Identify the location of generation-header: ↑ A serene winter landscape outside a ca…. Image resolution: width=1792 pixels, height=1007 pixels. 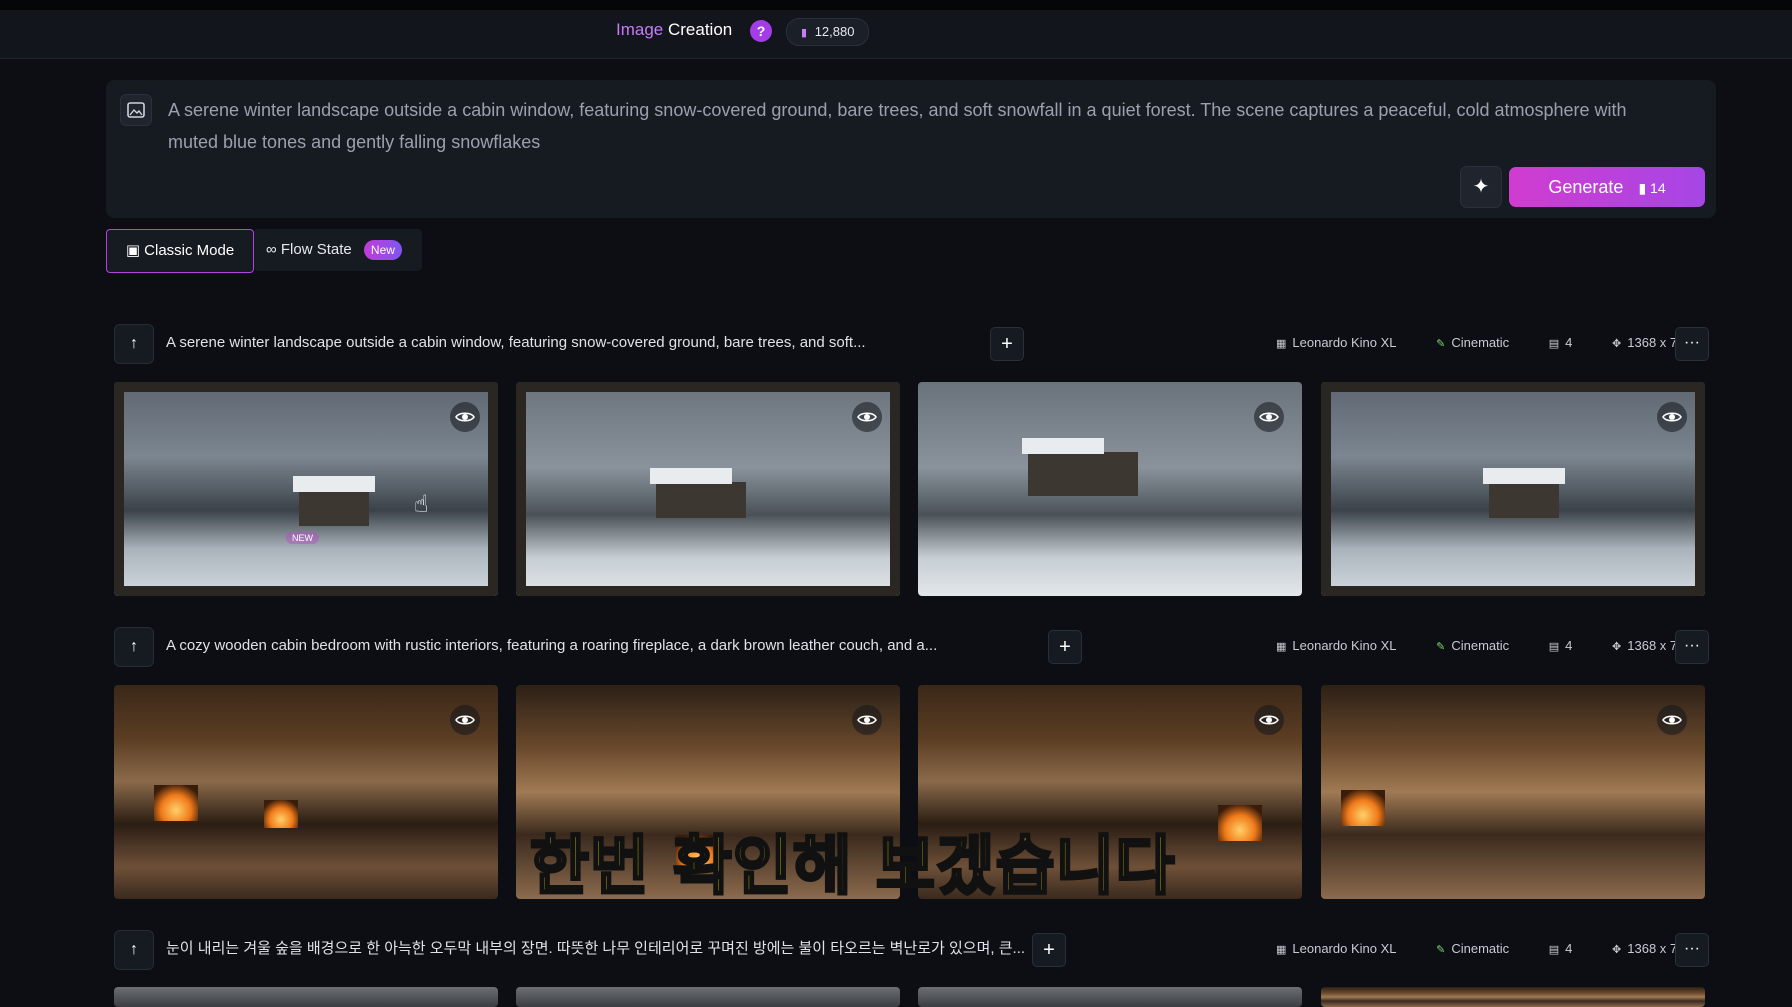
(911, 344).